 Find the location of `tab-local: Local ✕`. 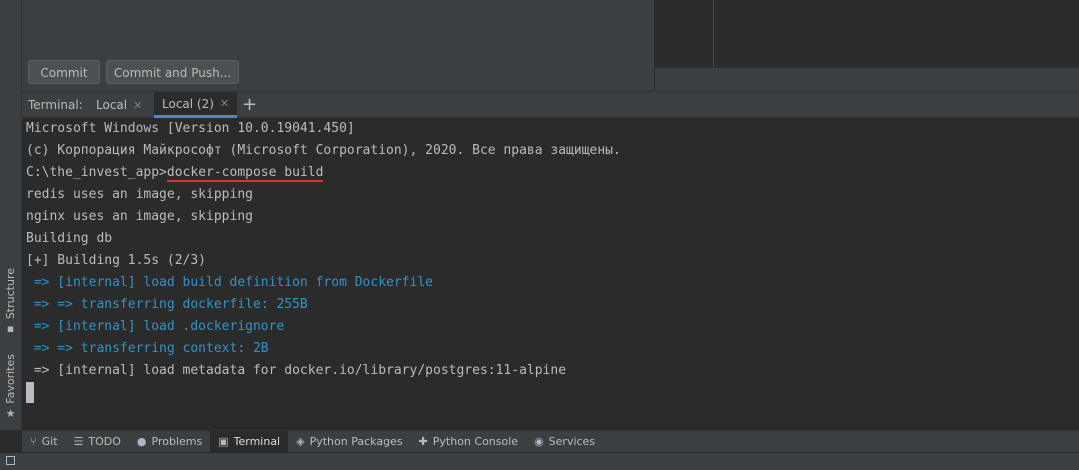

tab-local: Local ✕ is located at coordinates (119, 105).